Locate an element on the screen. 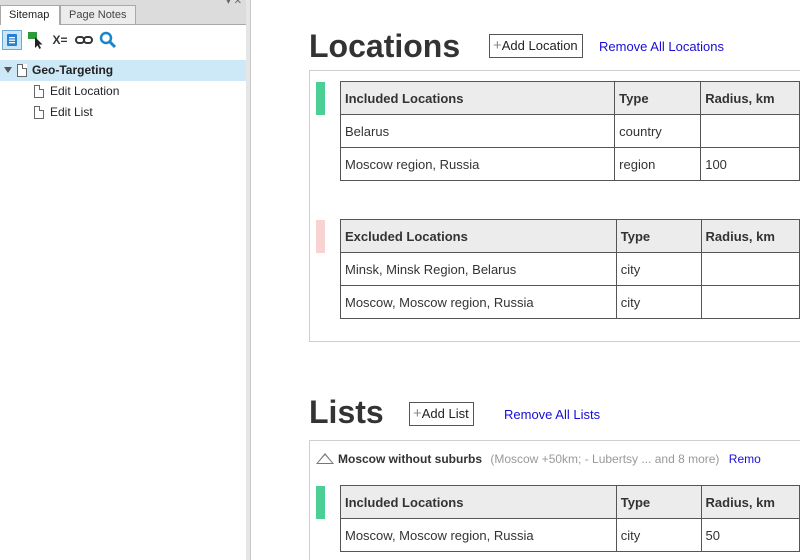  table-row: Moscow, Moscow region, Russia city 50 is located at coordinates (570, 535).